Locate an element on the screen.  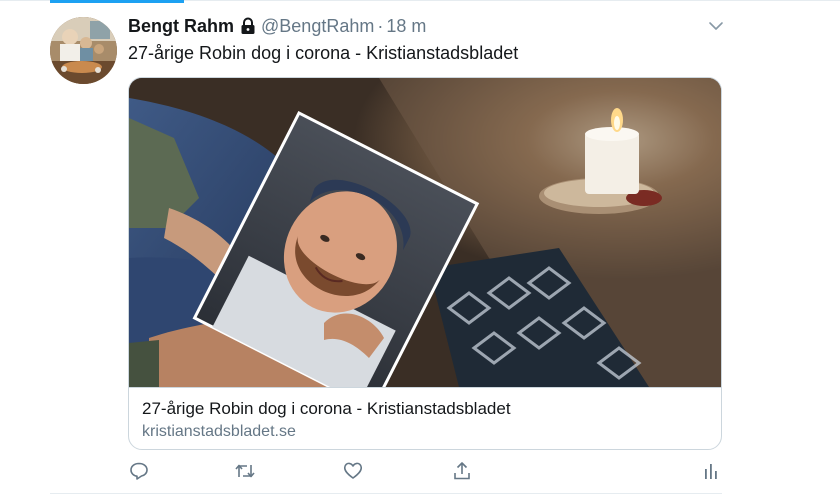
like-icon is located at coordinates (353, 471).